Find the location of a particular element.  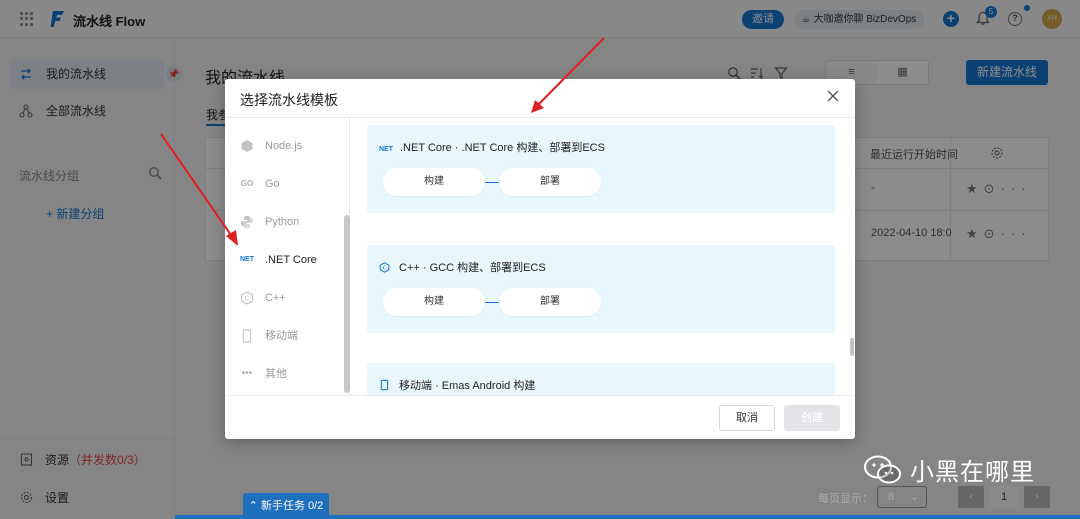

template-card-cpp: C C++ · GCC 构建、部署到ECS 构建 部署 is located at coordinates (601, 289).